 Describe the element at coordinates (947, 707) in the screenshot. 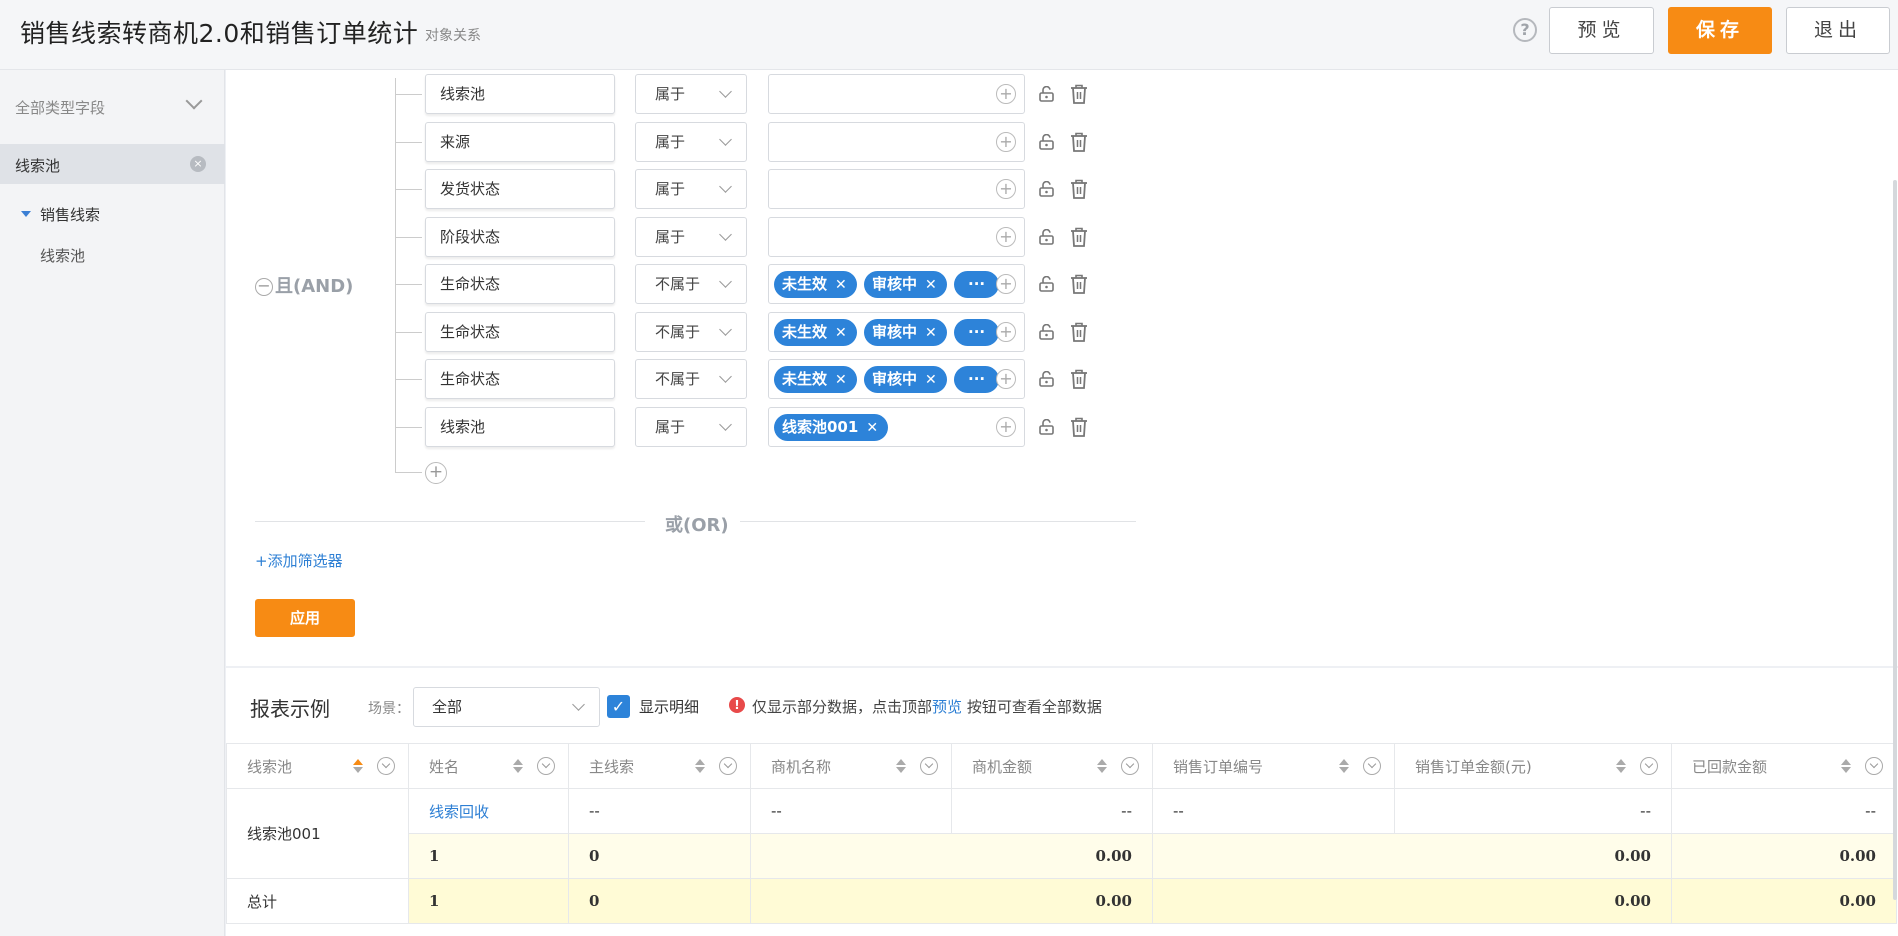

I see `note-preview-link: 预览` at that location.